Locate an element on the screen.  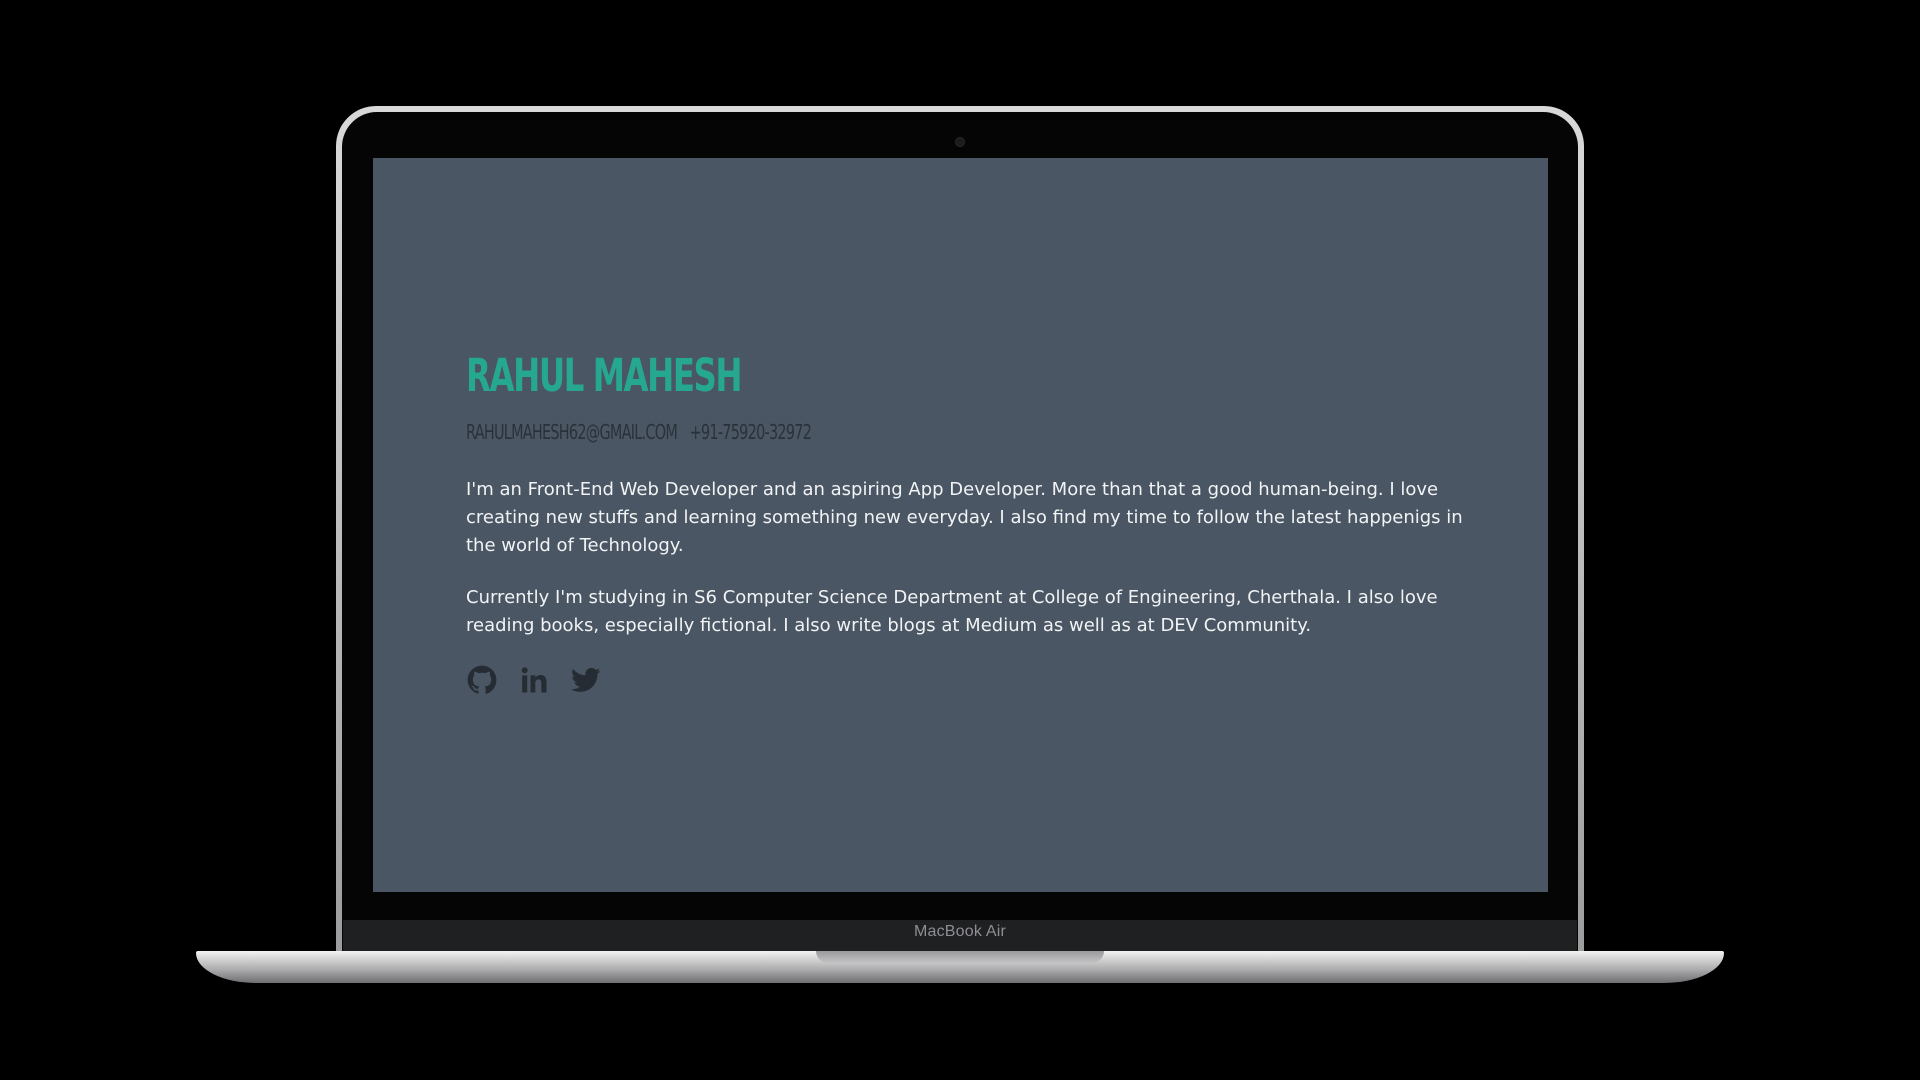
twitter-link is located at coordinates (586, 680).